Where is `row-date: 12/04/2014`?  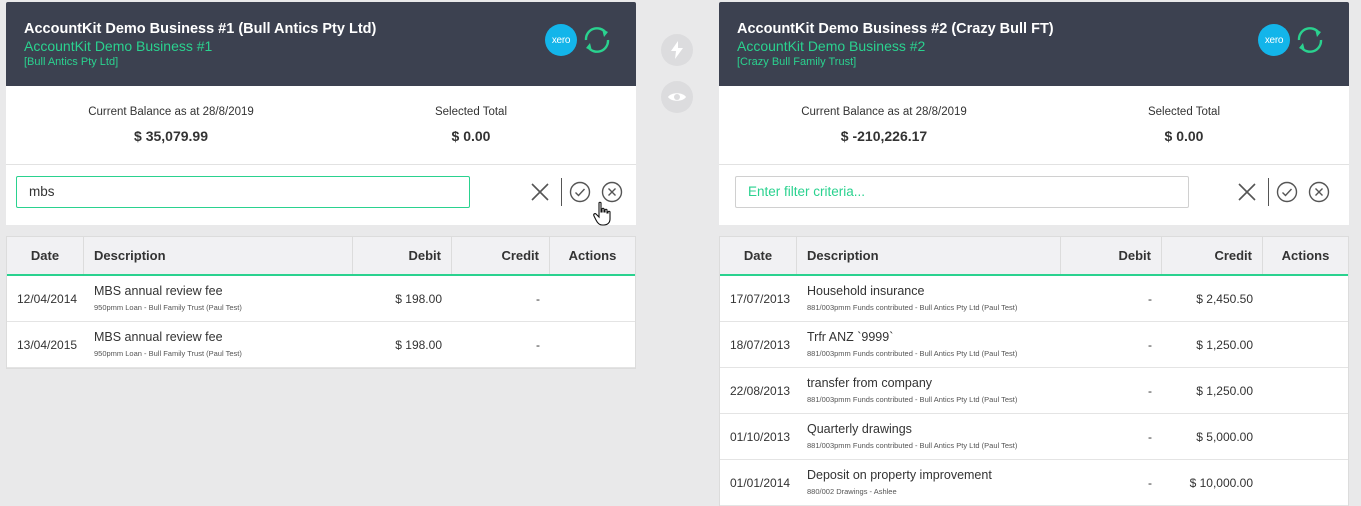 row-date: 12/04/2014 is located at coordinates (47, 298).